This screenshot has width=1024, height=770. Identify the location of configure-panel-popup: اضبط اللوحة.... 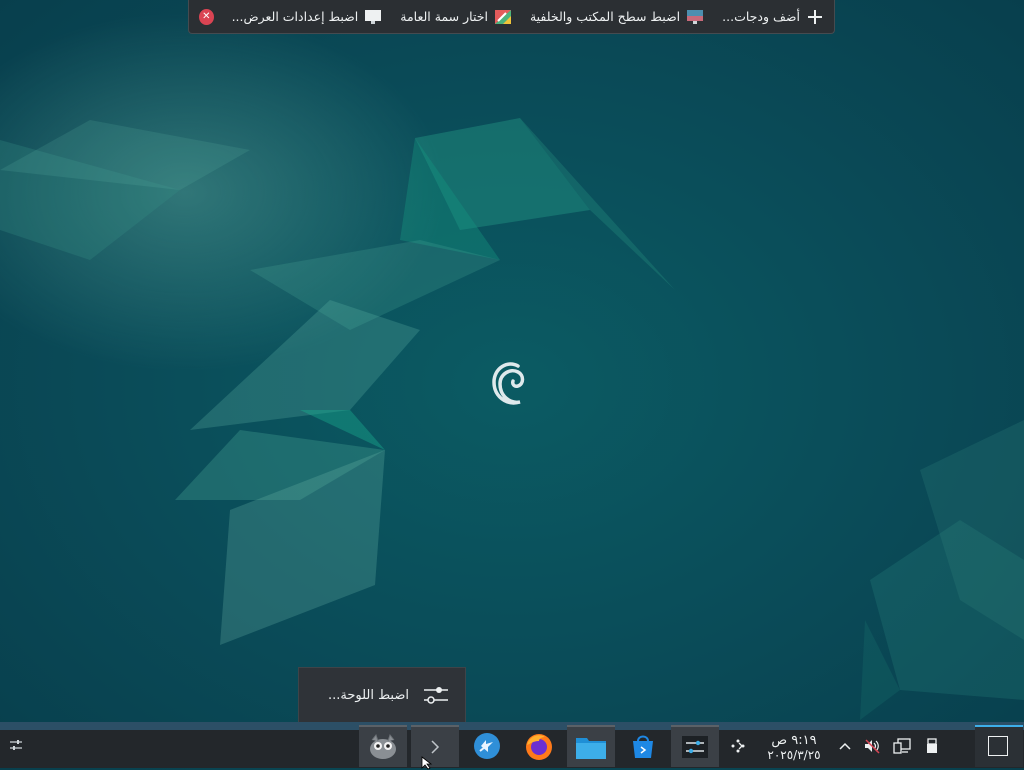
(382, 695).